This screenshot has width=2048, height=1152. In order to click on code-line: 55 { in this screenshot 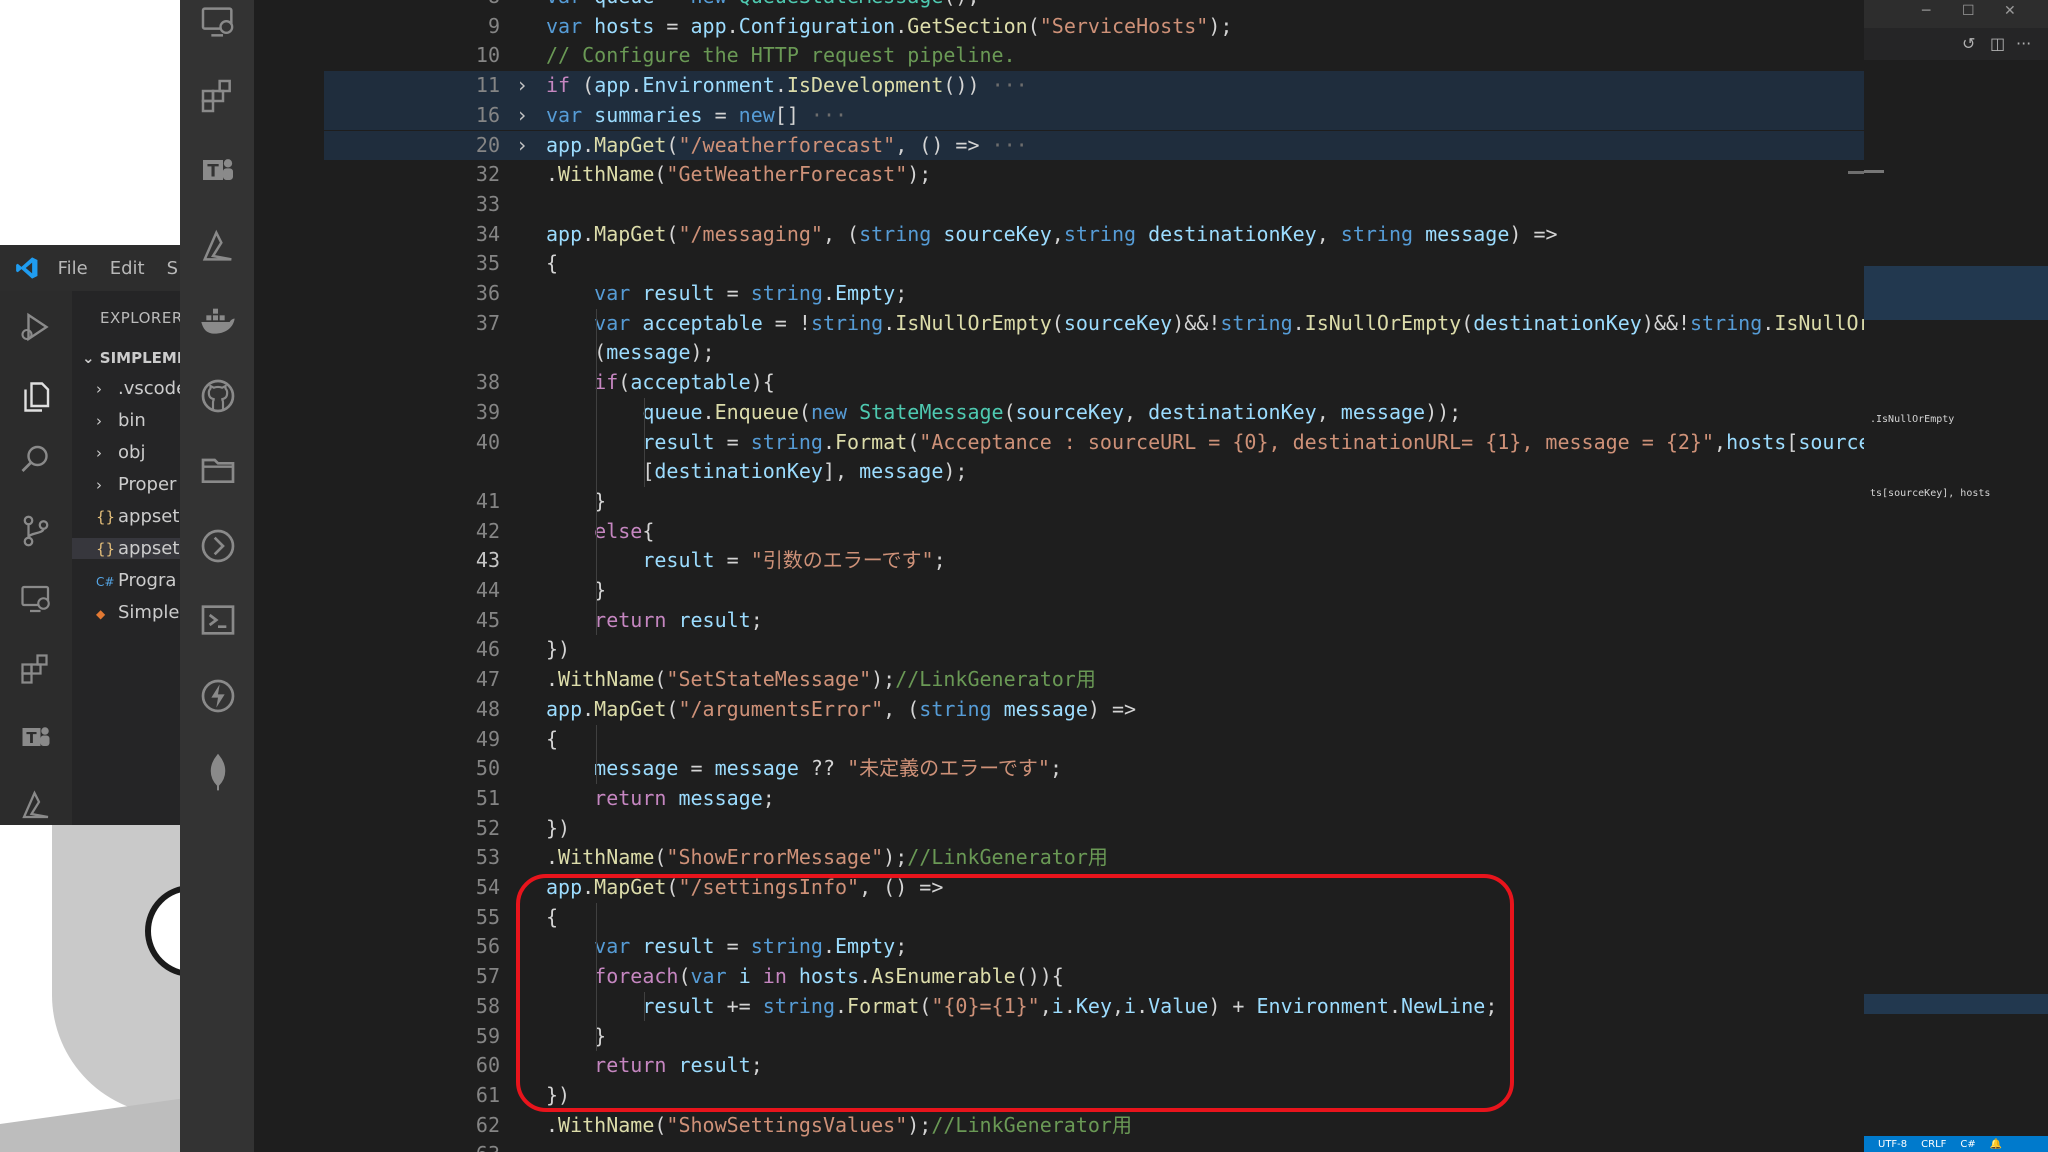, I will do `click(1094, 918)`.